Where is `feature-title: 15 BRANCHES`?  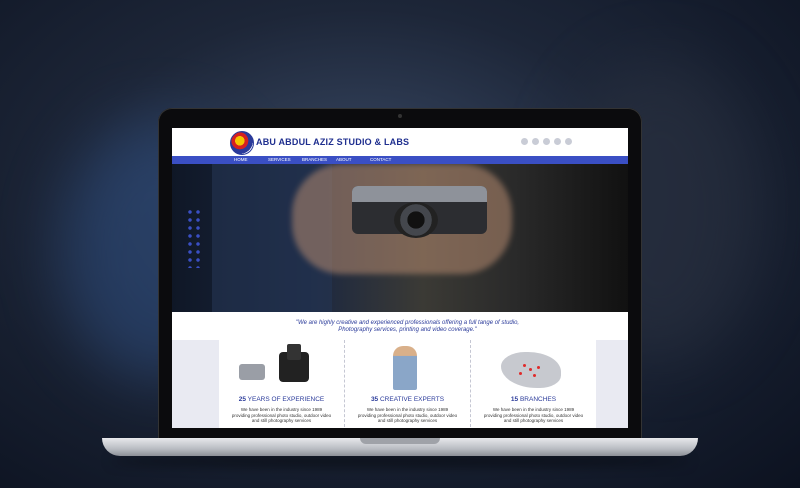 feature-title: 15 BRANCHES is located at coordinates (533, 399).